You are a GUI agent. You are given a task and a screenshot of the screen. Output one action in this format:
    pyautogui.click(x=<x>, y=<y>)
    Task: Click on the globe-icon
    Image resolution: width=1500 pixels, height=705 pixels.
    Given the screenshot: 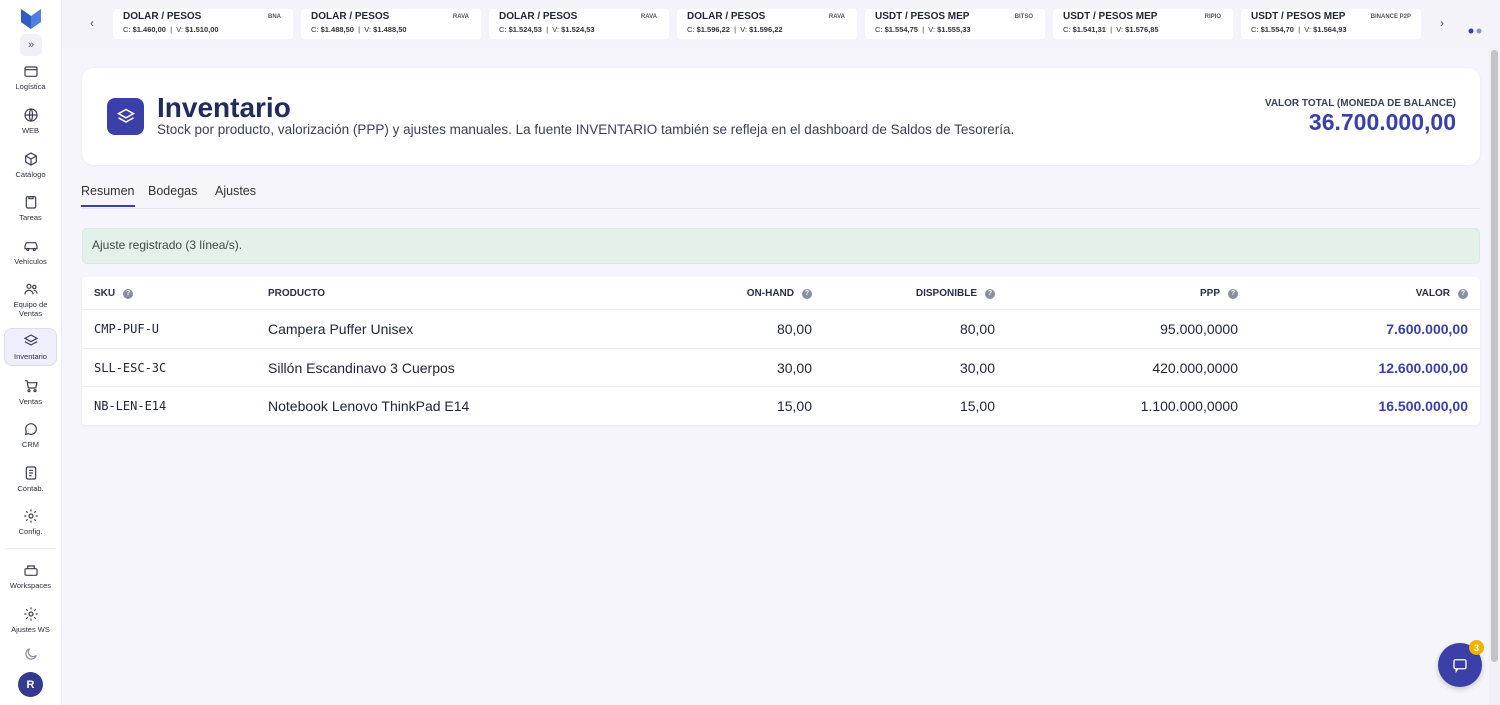 What is the action you would take?
    pyautogui.click(x=30, y=115)
    